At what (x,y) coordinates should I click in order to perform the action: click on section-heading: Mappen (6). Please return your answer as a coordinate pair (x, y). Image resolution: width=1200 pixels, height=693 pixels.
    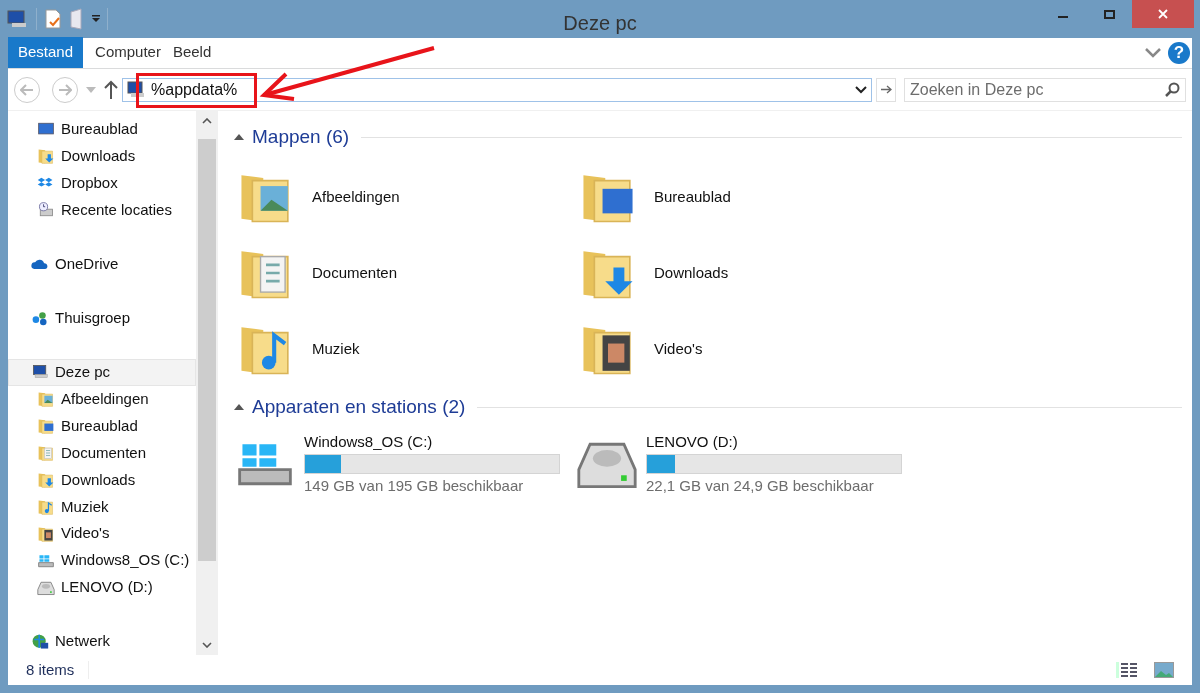
    Looking at the image, I should click on (301, 136).